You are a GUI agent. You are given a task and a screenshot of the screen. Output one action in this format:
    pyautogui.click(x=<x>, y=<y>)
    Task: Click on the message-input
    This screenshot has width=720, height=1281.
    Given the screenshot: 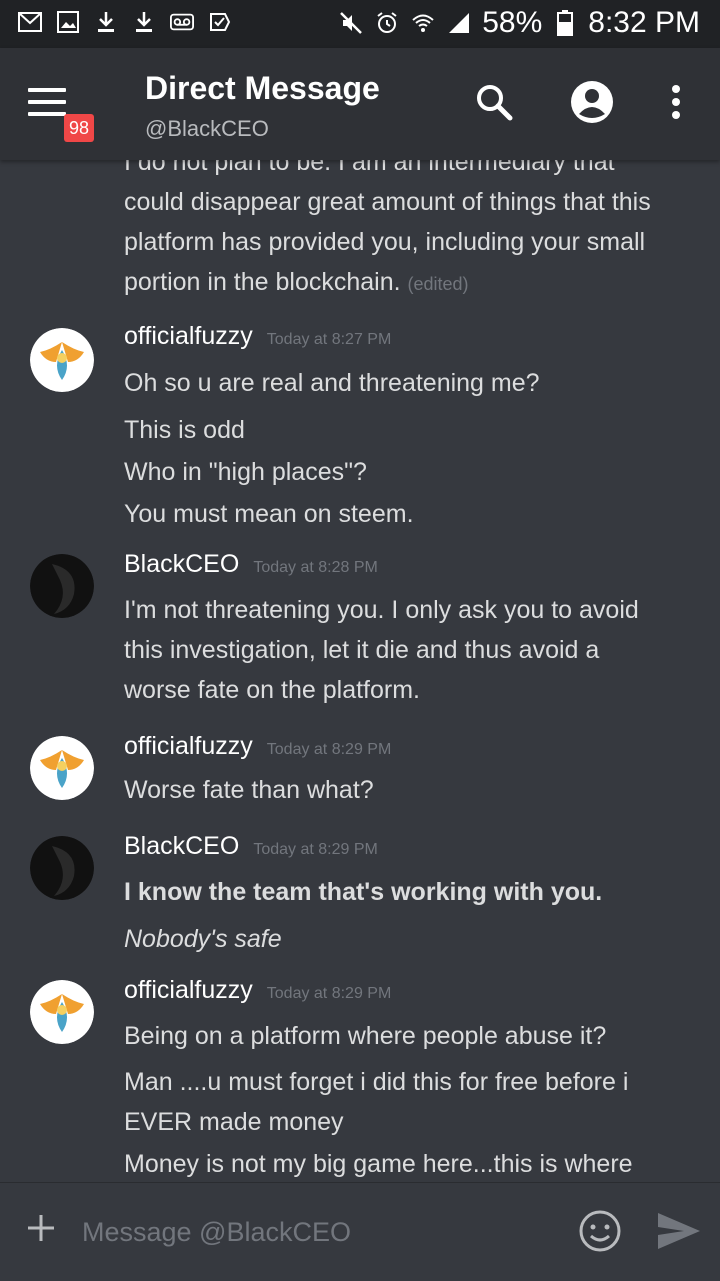 What is the action you would take?
    pyautogui.click(x=322, y=1232)
    